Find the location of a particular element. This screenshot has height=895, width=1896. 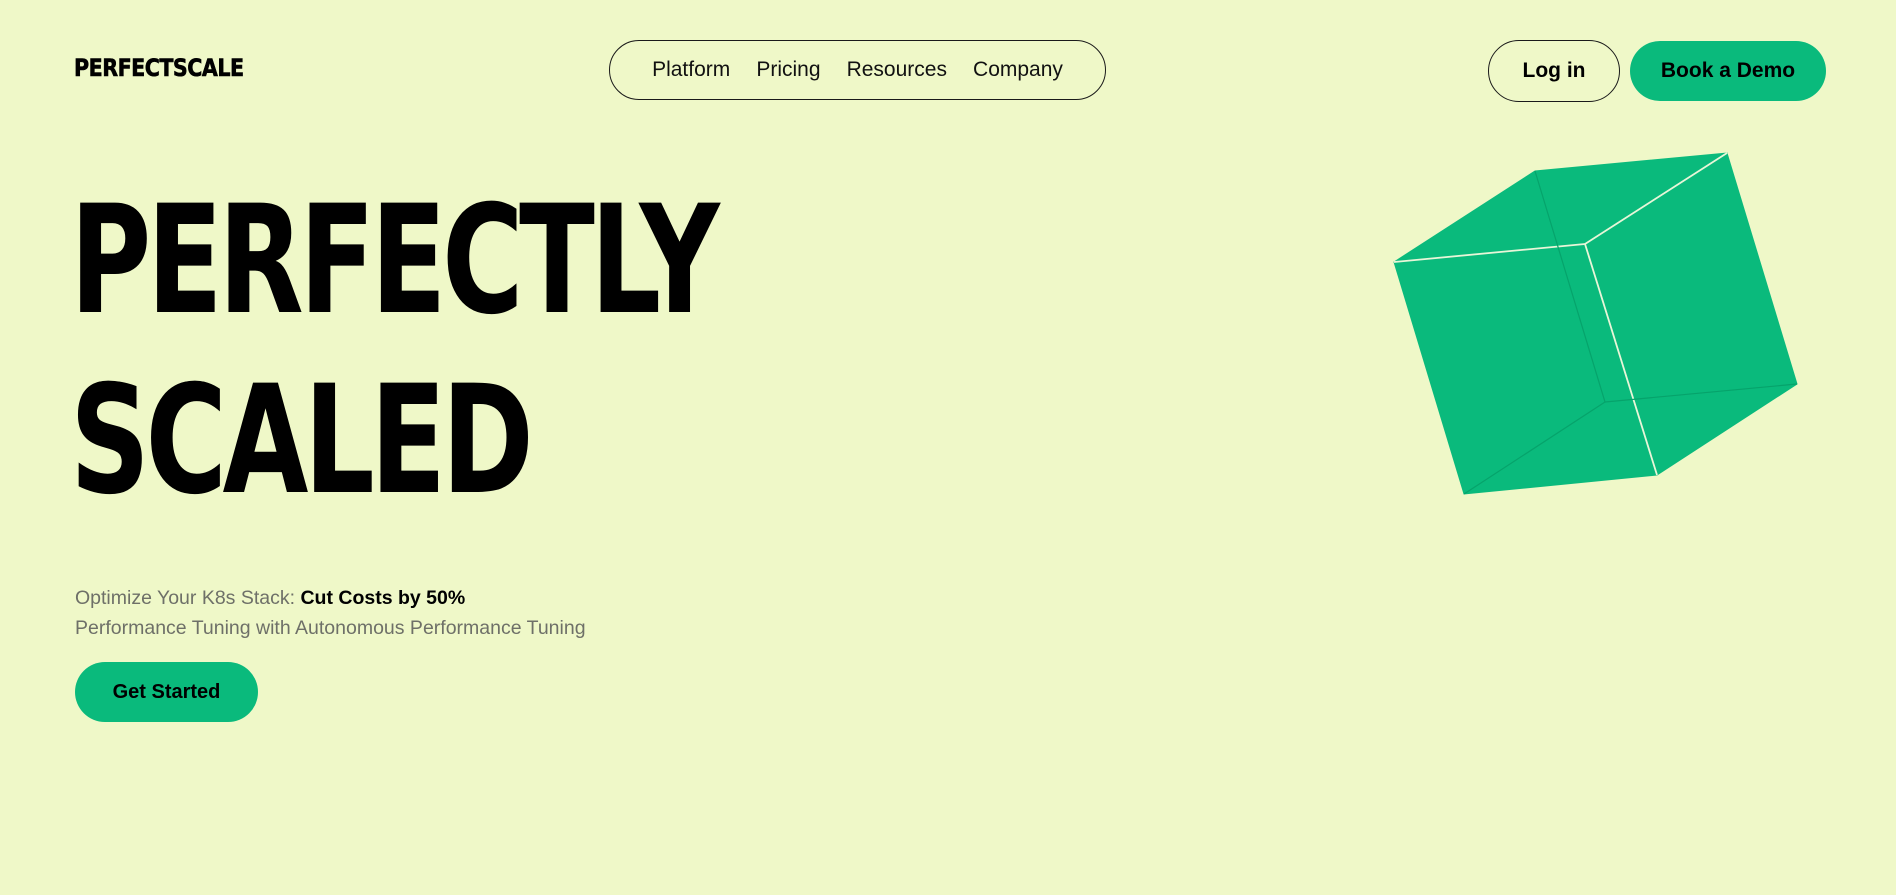

cube-icon is located at coordinates (1595, 323).